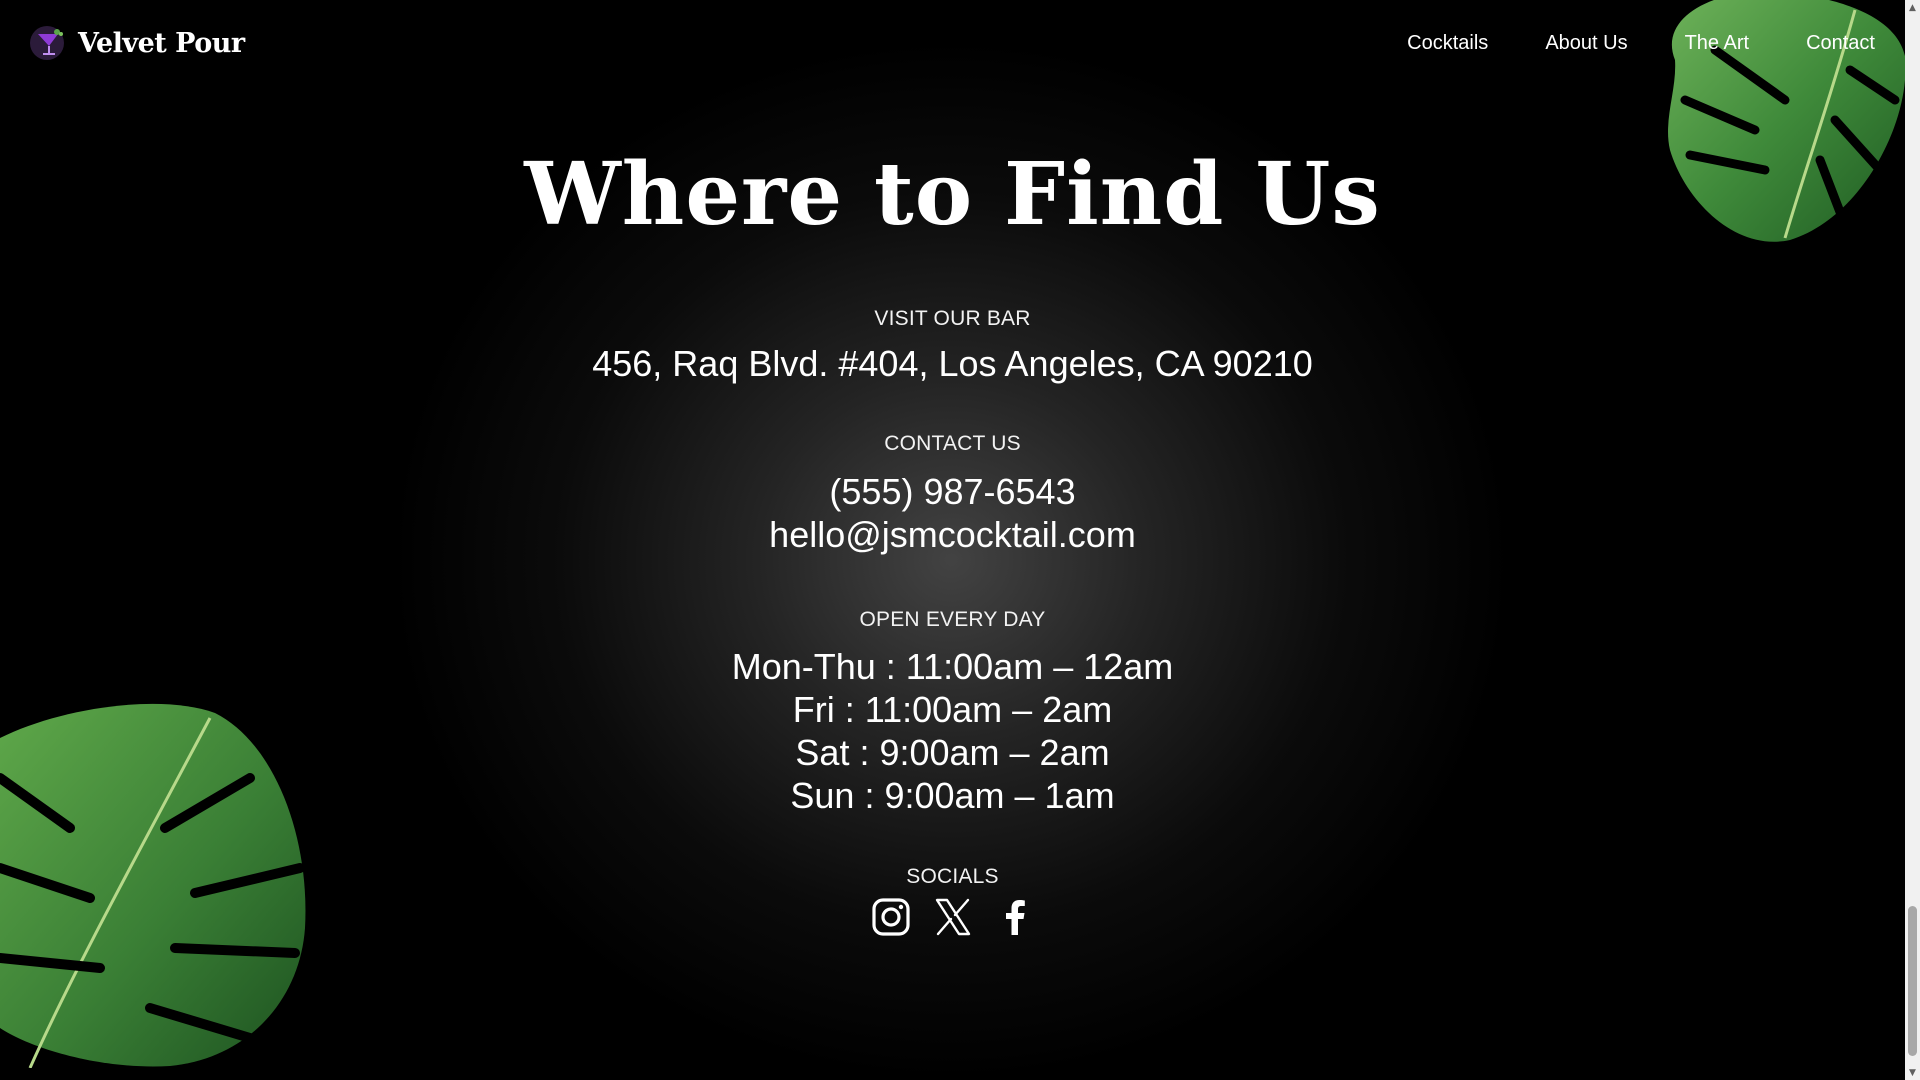 This screenshot has height=1080, width=1920. I want to click on nav-link-the-art: The Art, so click(1717, 43).